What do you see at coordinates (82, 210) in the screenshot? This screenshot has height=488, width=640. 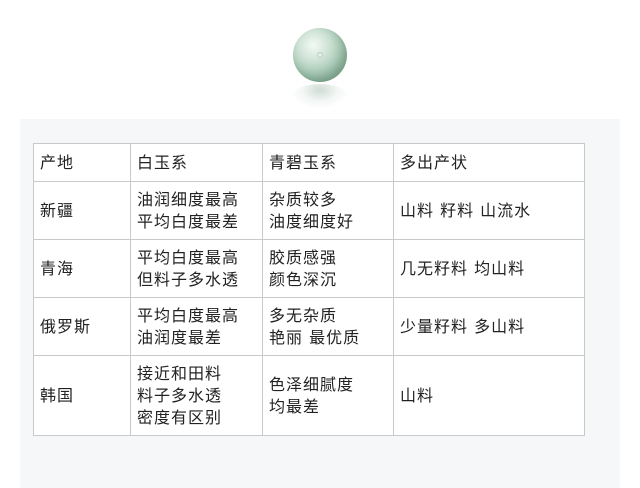 I see `cell-origin: 新疆` at bounding box center [82, 210].